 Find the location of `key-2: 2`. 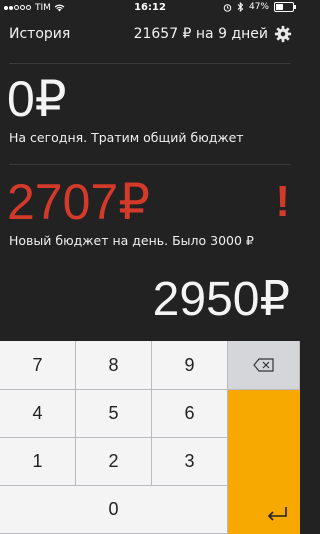

key-2: 2 is located at coordinates (114, 462).